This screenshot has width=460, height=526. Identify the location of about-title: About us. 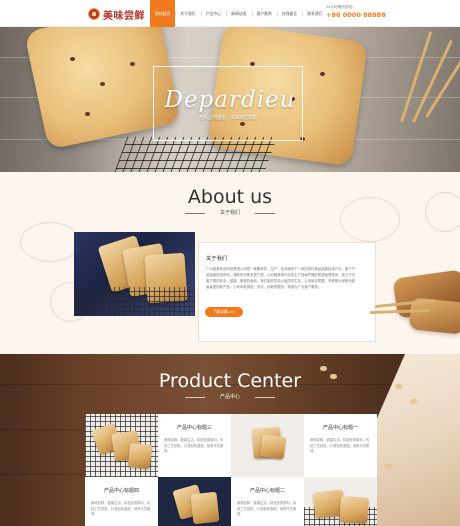
(230, 197).